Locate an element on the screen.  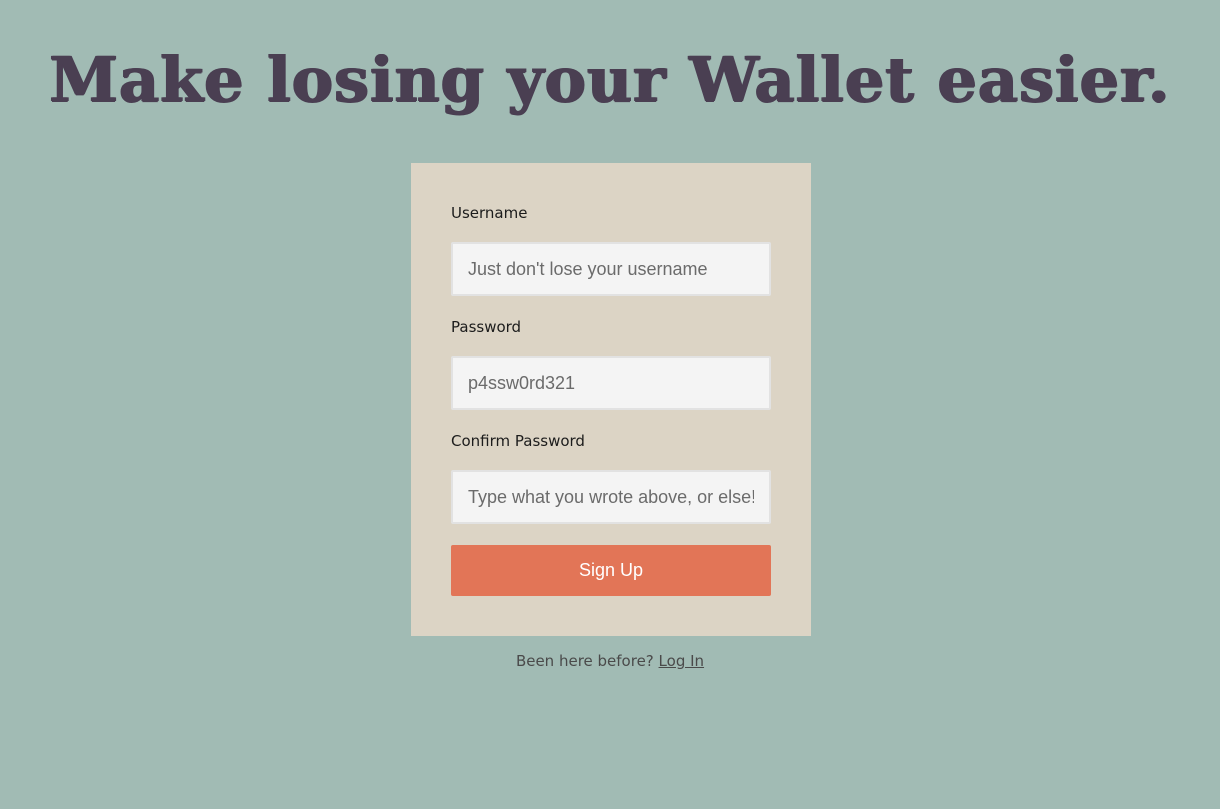
username-input is located at coordinates (611, 269).